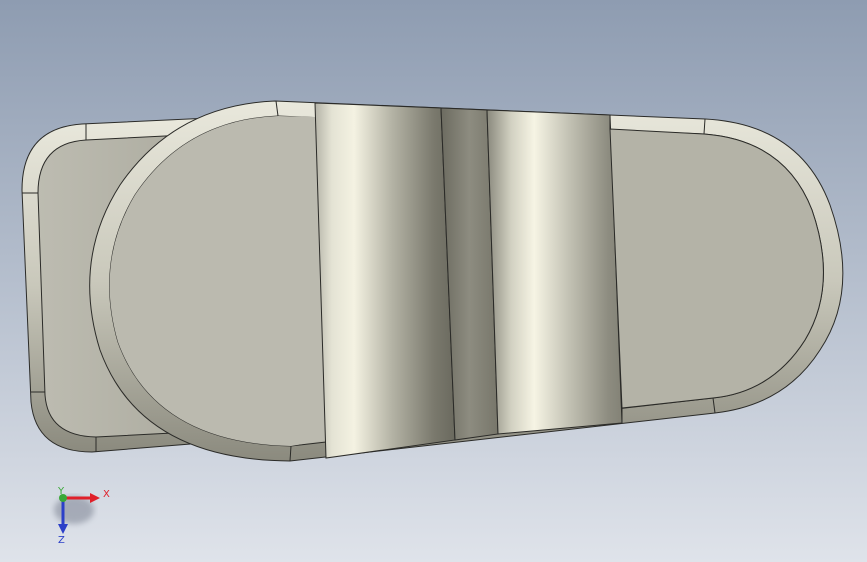 The width and height of the screenshot is (867, 562). What do you see at coordinates (61, 491) in the screenshot?
I see `y-axis-label: Y` at bounding box center [61, 491].